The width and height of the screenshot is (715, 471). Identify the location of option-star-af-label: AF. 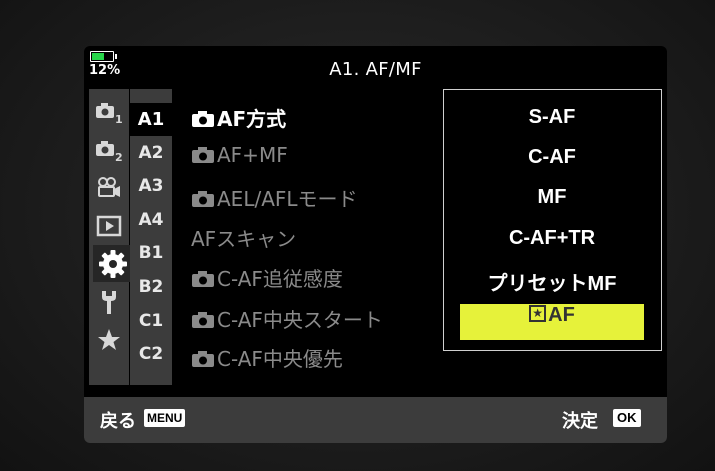
(561, 315).